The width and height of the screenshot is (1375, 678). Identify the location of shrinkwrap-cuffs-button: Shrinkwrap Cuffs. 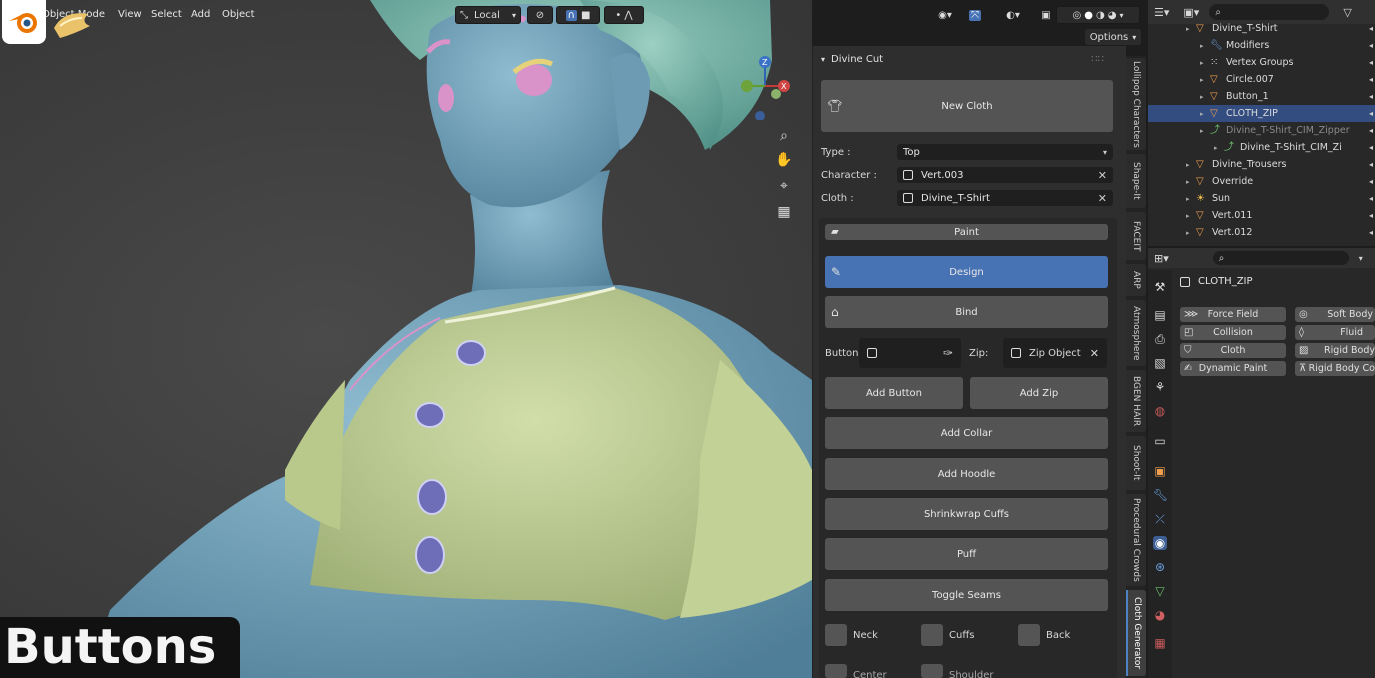
(966, 514).